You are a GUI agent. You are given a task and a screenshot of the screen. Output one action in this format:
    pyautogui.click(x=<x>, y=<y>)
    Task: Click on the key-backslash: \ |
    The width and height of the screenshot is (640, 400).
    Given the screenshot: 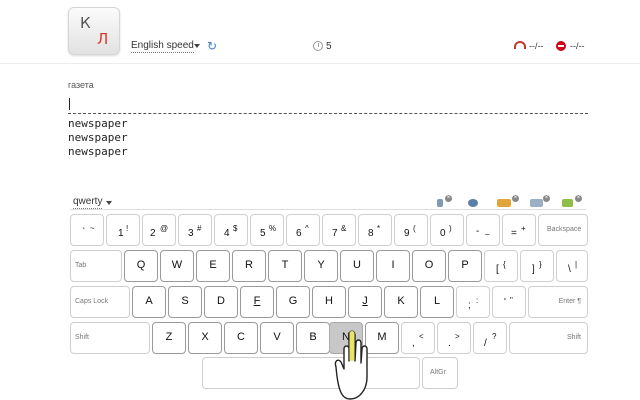 What is the action you would take?
    pyautogui.click(x=572, y=266)
    